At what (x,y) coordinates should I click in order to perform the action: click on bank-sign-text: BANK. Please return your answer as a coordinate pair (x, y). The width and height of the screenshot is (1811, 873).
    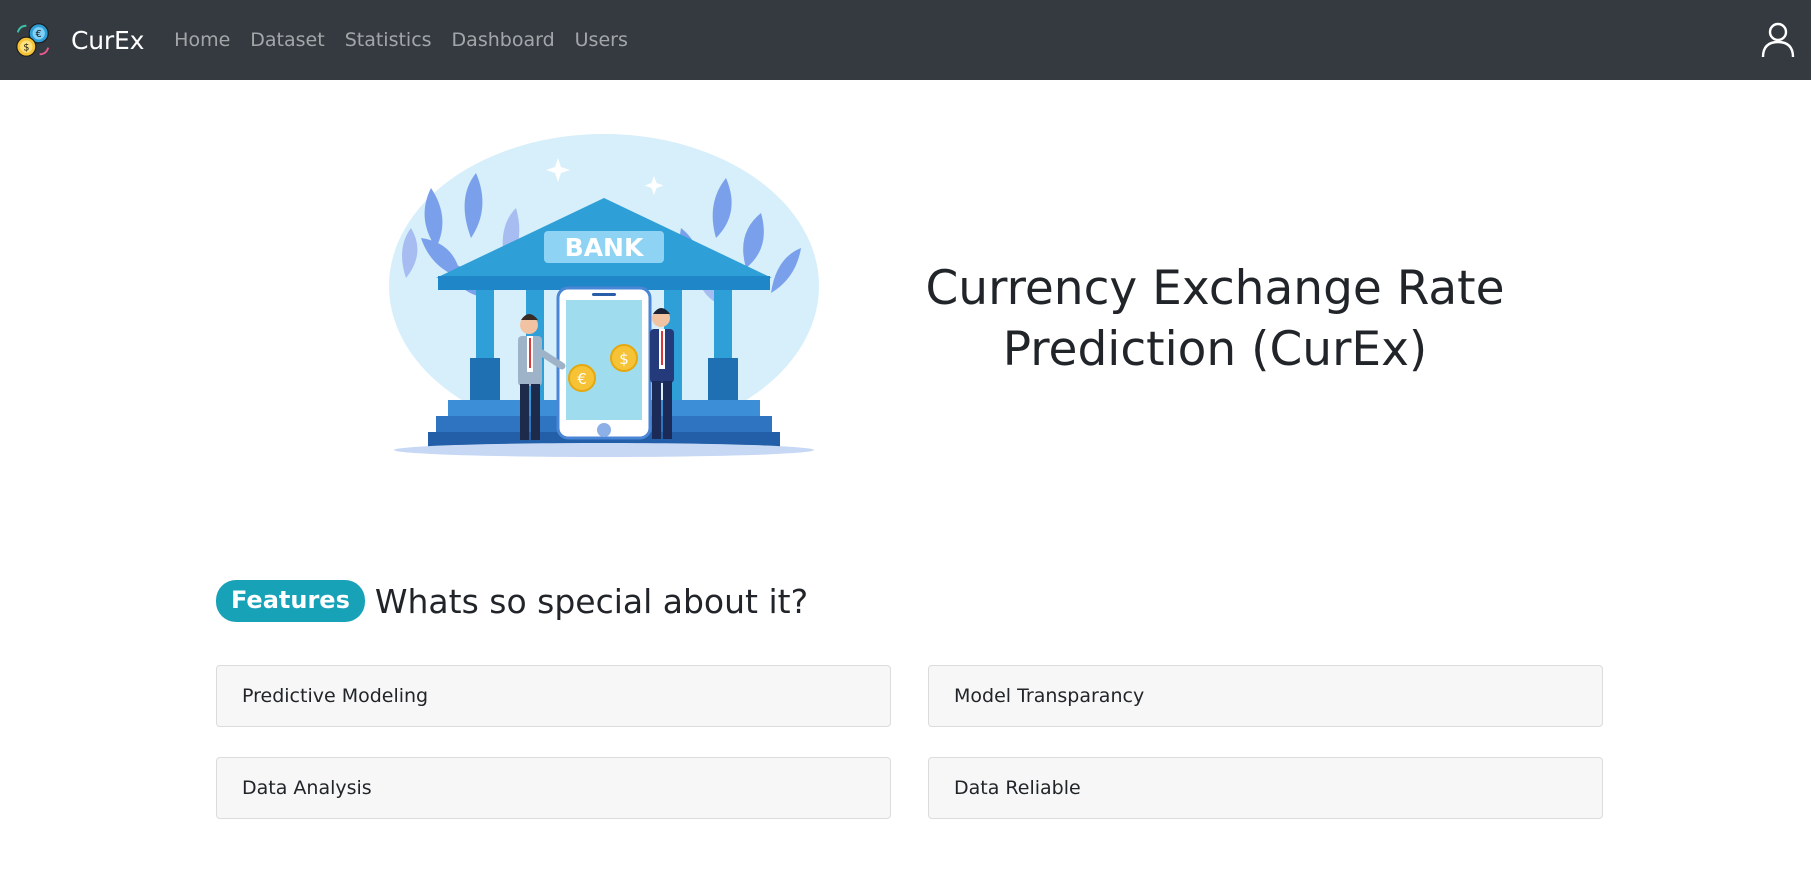
    Looking at the image, I should click on (605, 247).